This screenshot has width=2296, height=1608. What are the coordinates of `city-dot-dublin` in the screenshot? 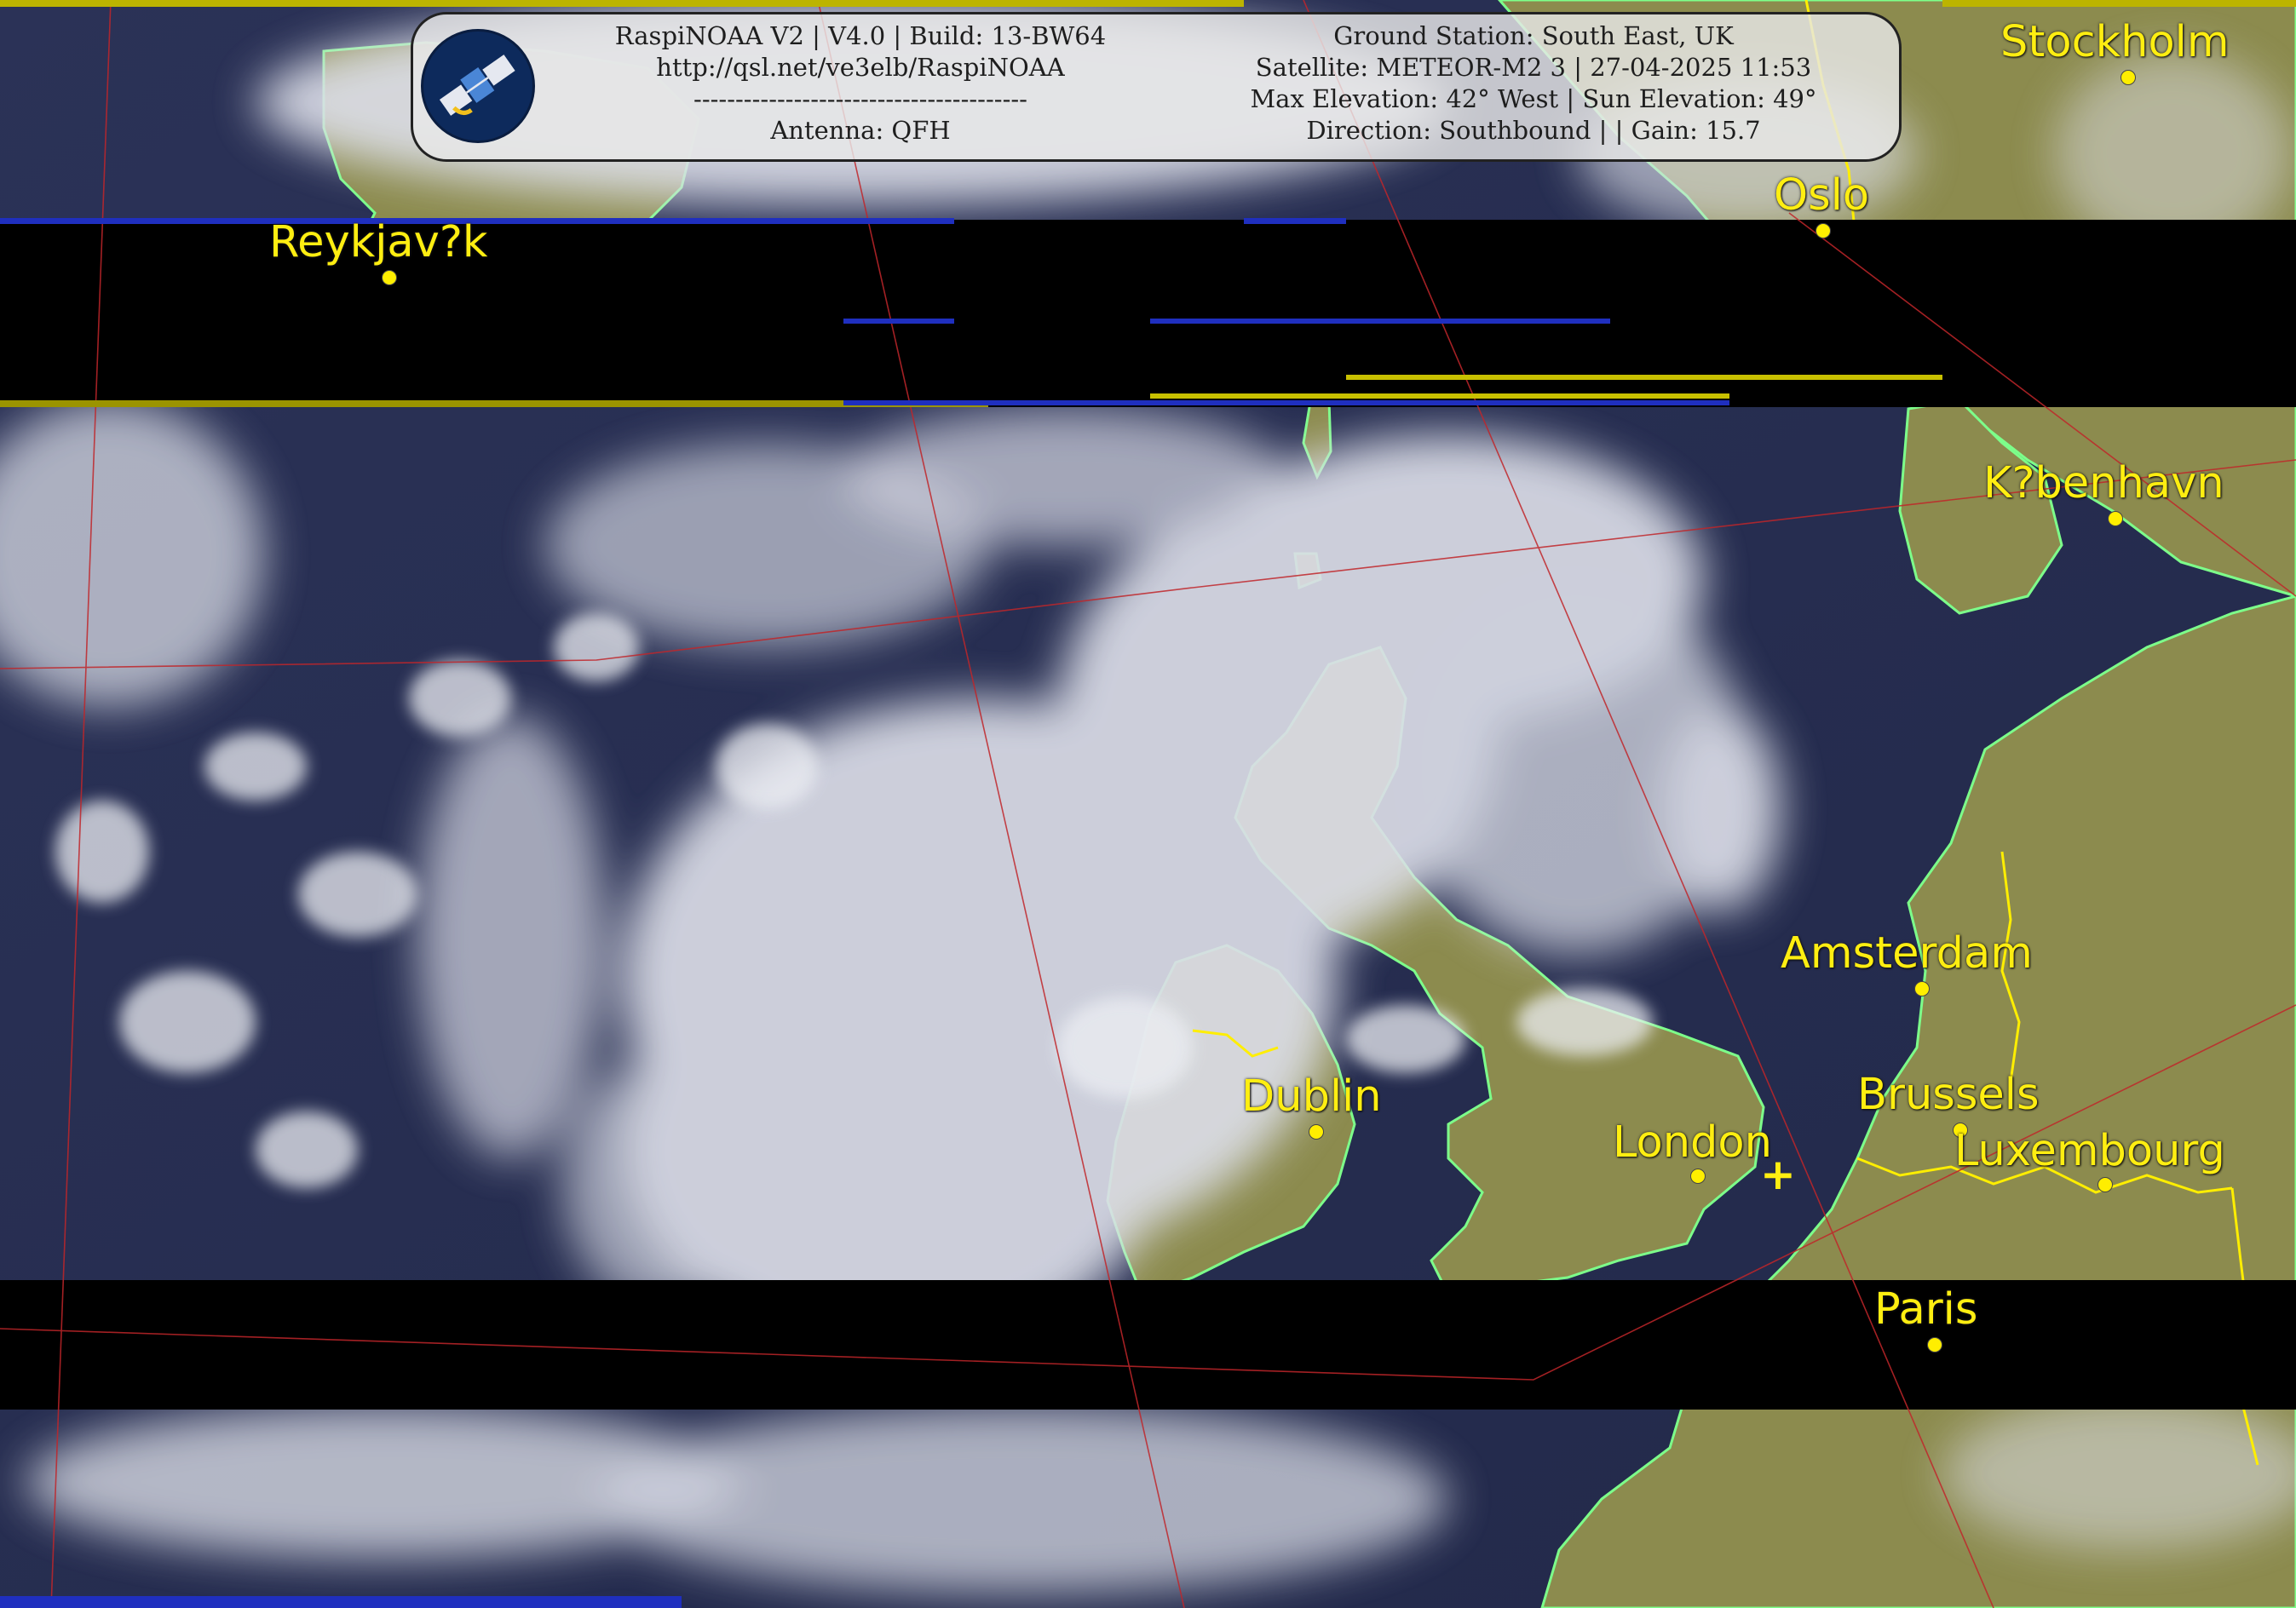 It's located at (1316, 1132).